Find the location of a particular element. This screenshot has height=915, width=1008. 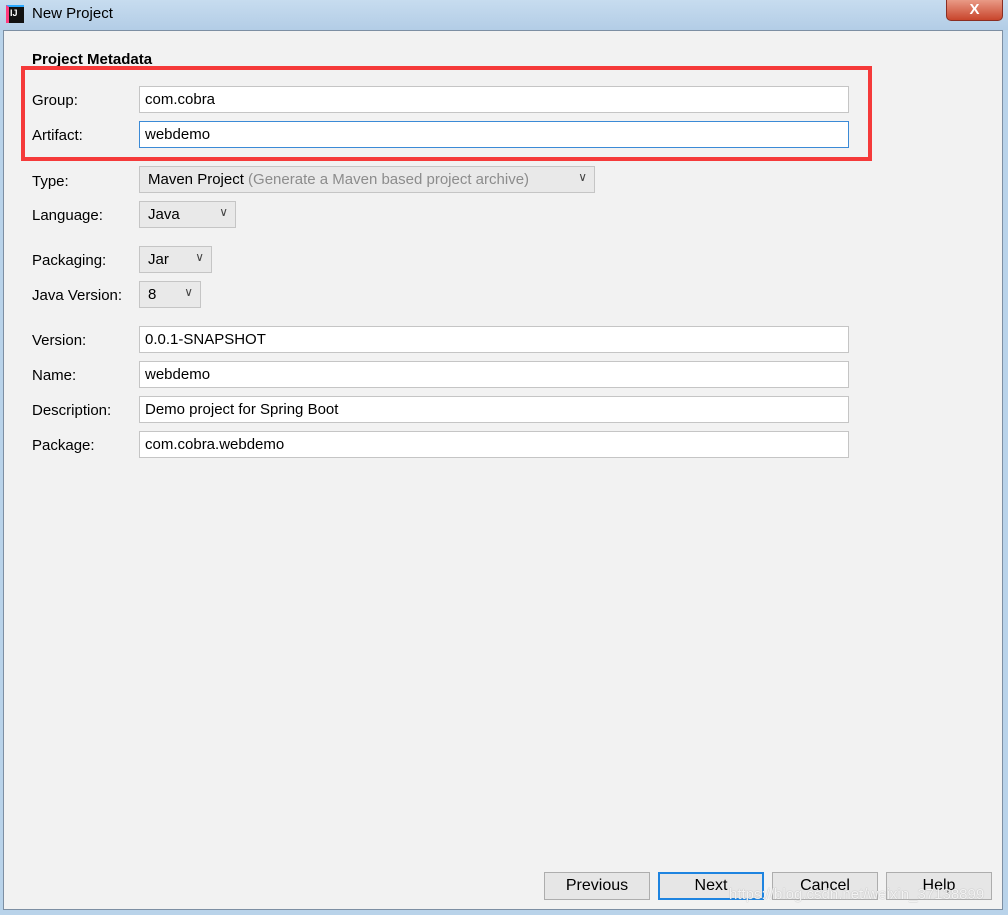

close-button: X is located at coordinates (974, 10).